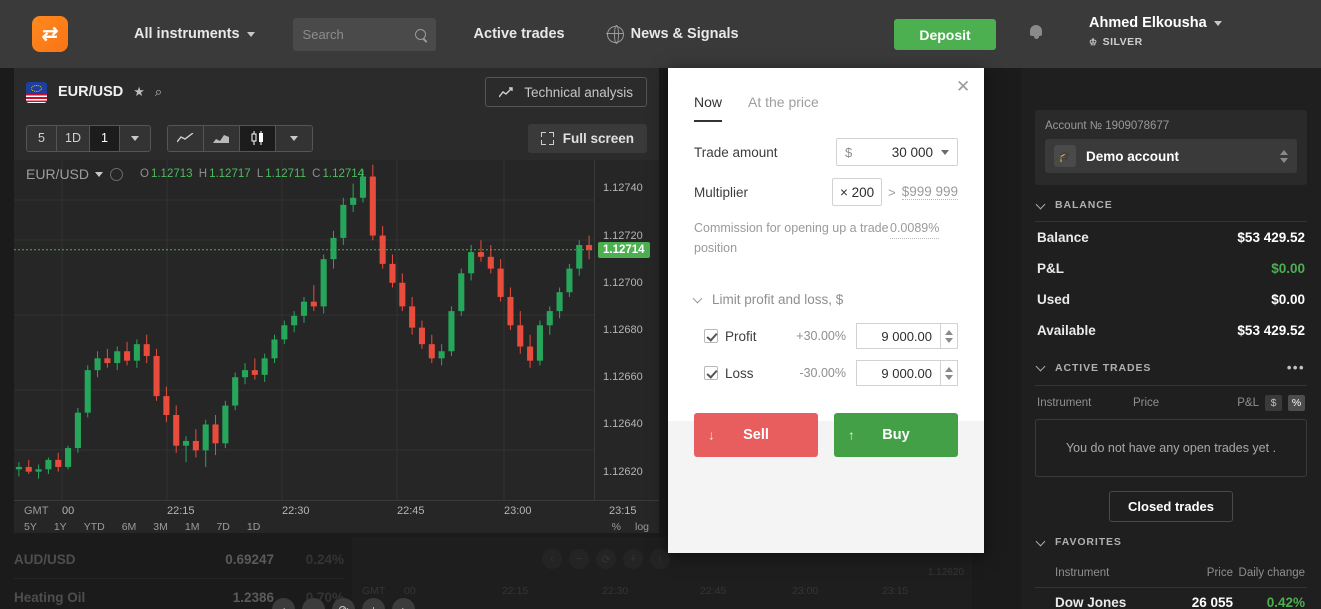 The height and width of the screenshot is (609, 1321). What do you see at coordinates (945, 34) in the screenshot?
I see `deposit-button: Deposit` at bounding box center [945, 34].